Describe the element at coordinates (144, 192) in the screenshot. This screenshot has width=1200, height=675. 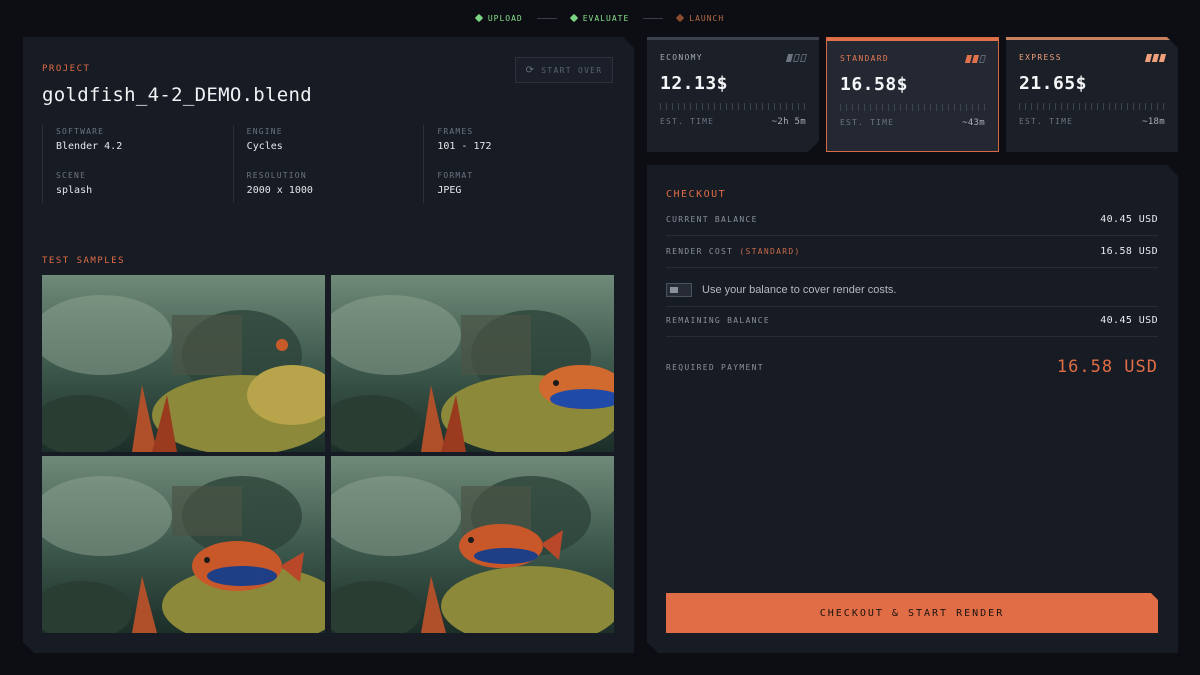
I see `info-item-scene: SCENE splash` at that location.